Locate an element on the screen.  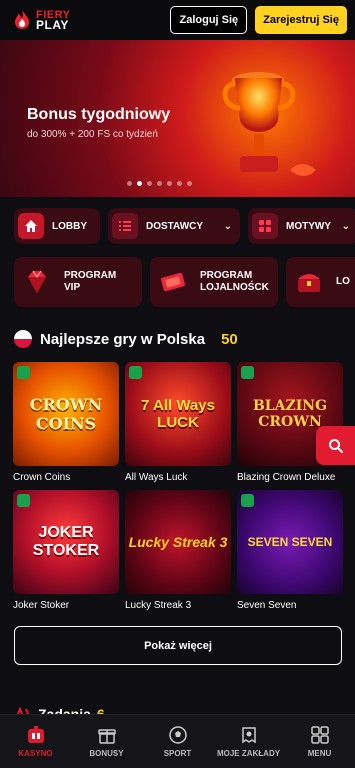
category-motywy: MOTYWY ⌄ is located at coordinates (301, 226).